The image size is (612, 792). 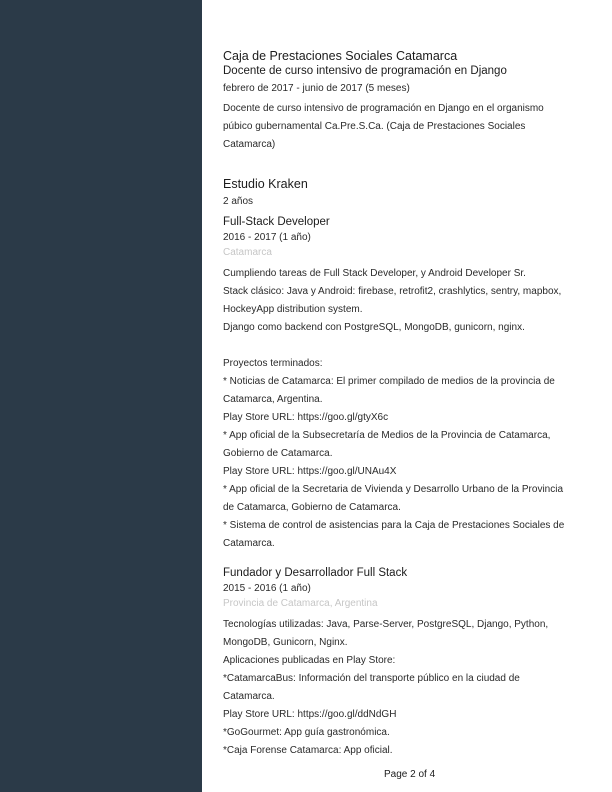 I want to click on org-duration: 2 años, so click(x=238, y=201).